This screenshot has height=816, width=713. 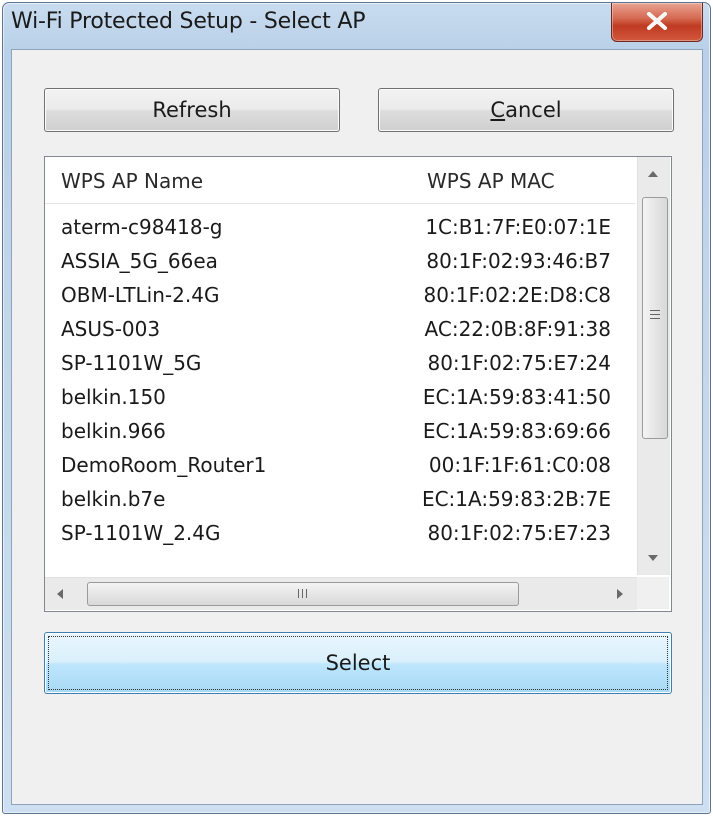 I want to click on ap-mac: AC:22:0B:8F:91:38, so click(x=517, y=329).